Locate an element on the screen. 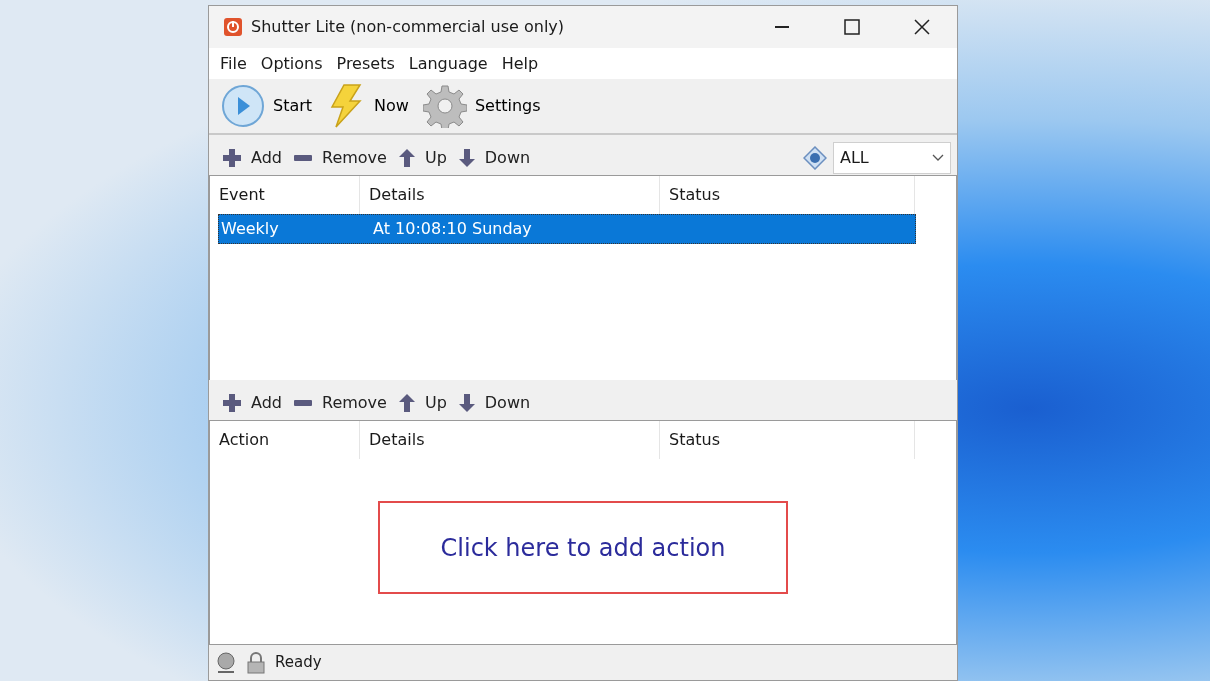  add-action-button: Click here to add action is located at coordinates (583, 547).